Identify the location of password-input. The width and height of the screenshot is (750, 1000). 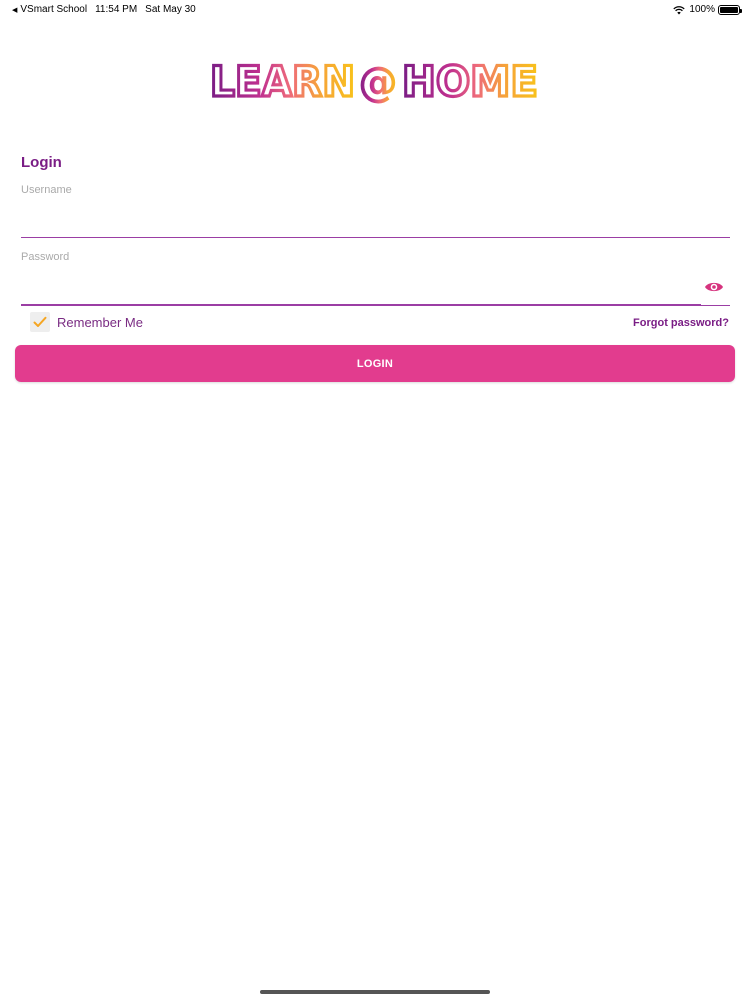
(361, 290).